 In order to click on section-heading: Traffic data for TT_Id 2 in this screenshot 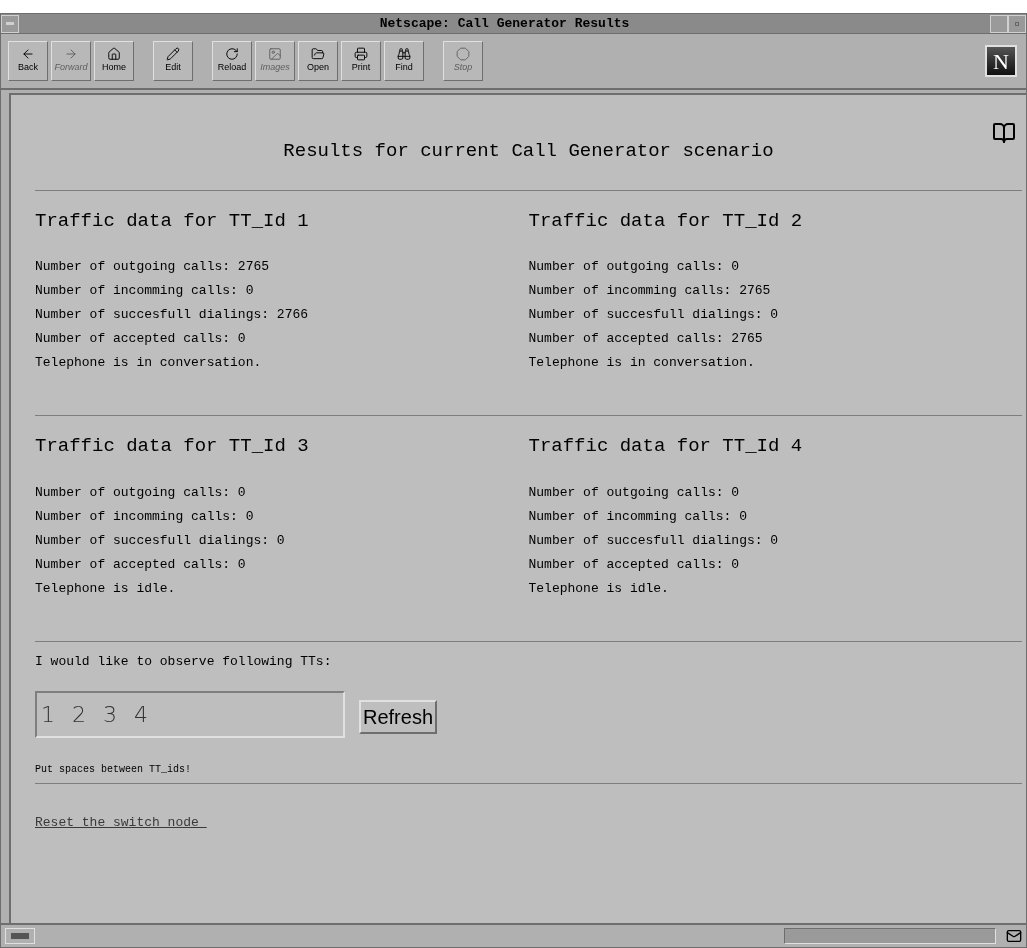, I will do `click(666, 221)`.